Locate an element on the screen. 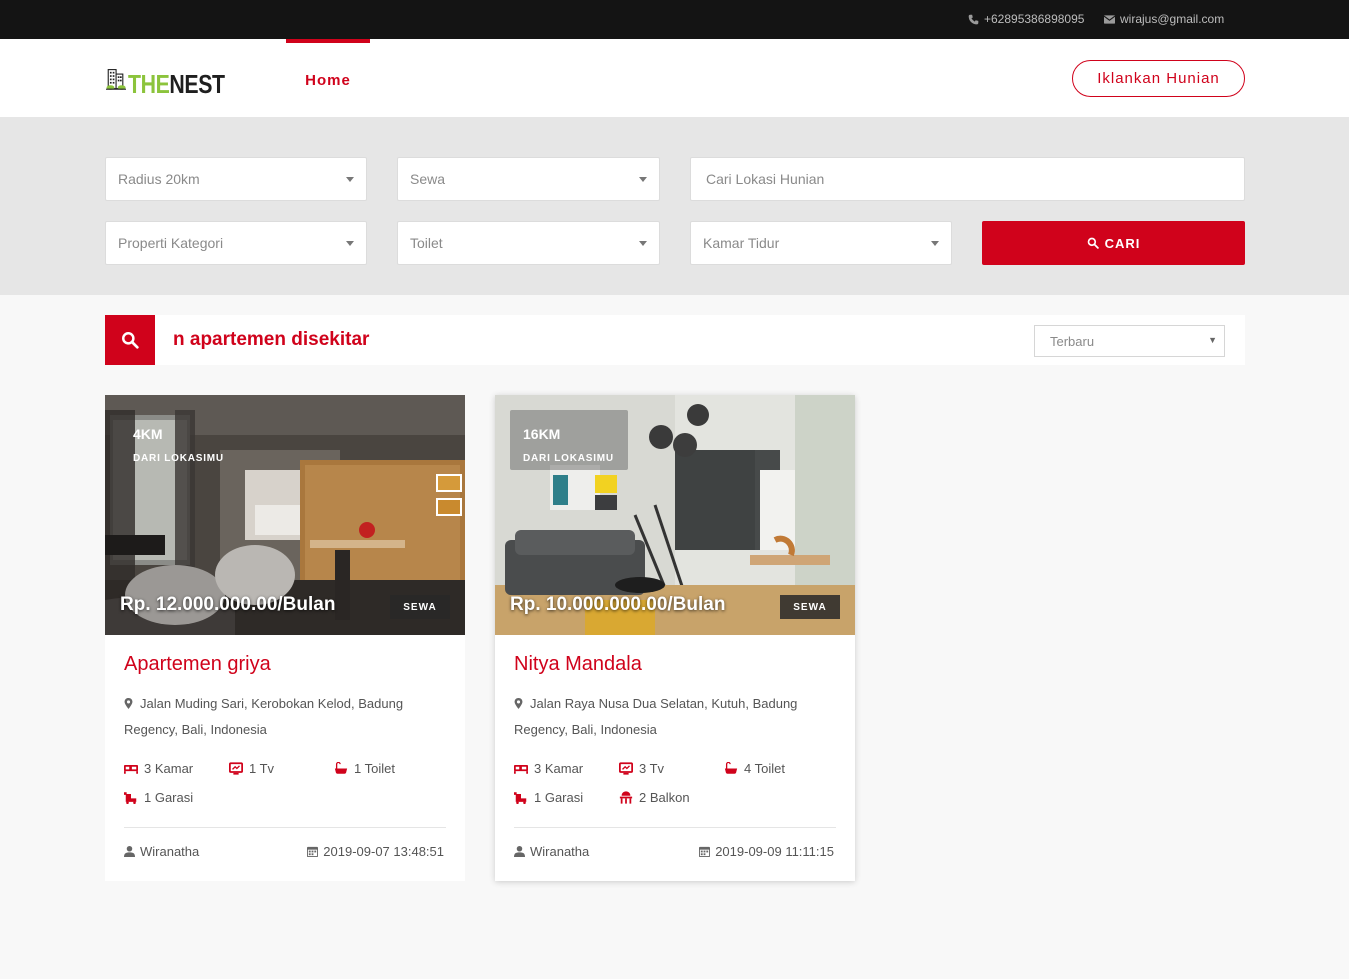  feature-tv: 1 Tv is located at coordinates (251, 768).